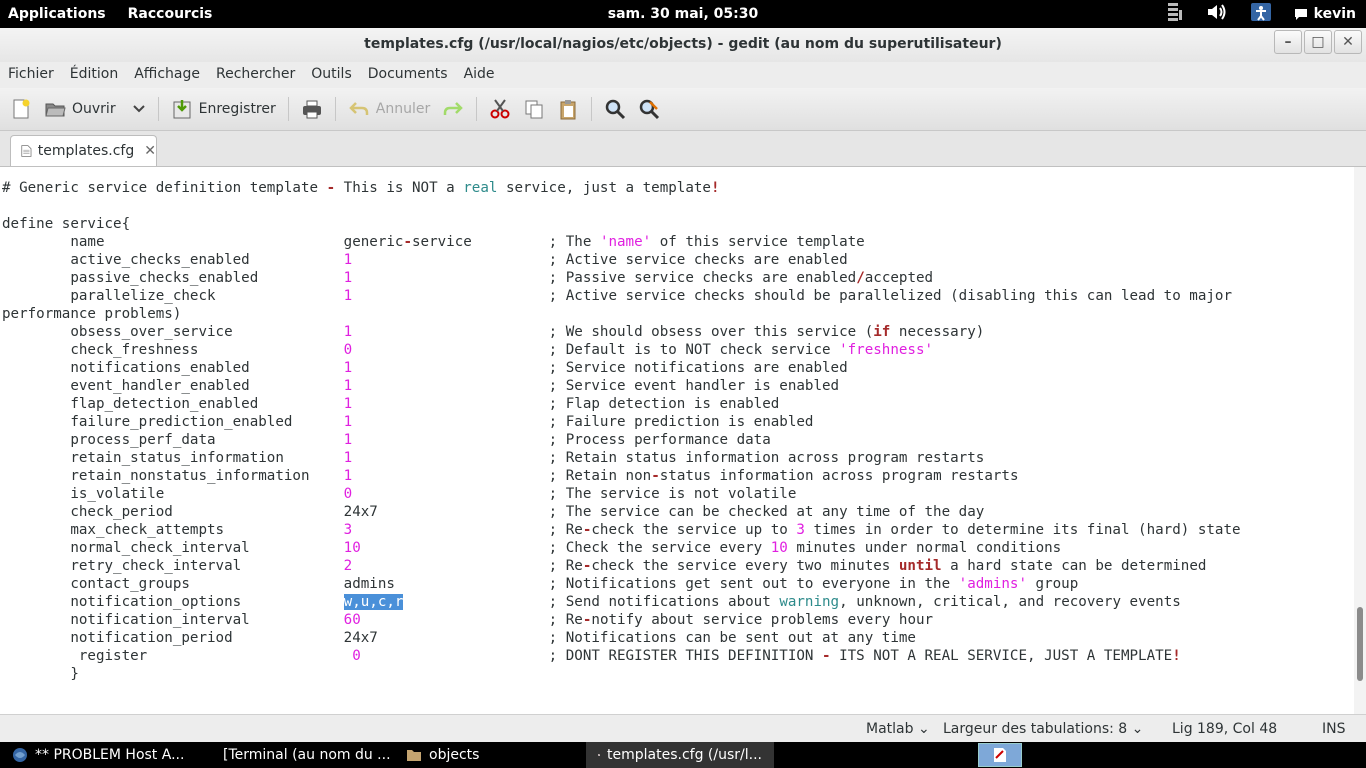 The image size is (1366, 768). Describe the element at coordinates (683, 109) in the screenshot. I see `toolbar: Ouvrir Enregistrer Annuler` at that location.